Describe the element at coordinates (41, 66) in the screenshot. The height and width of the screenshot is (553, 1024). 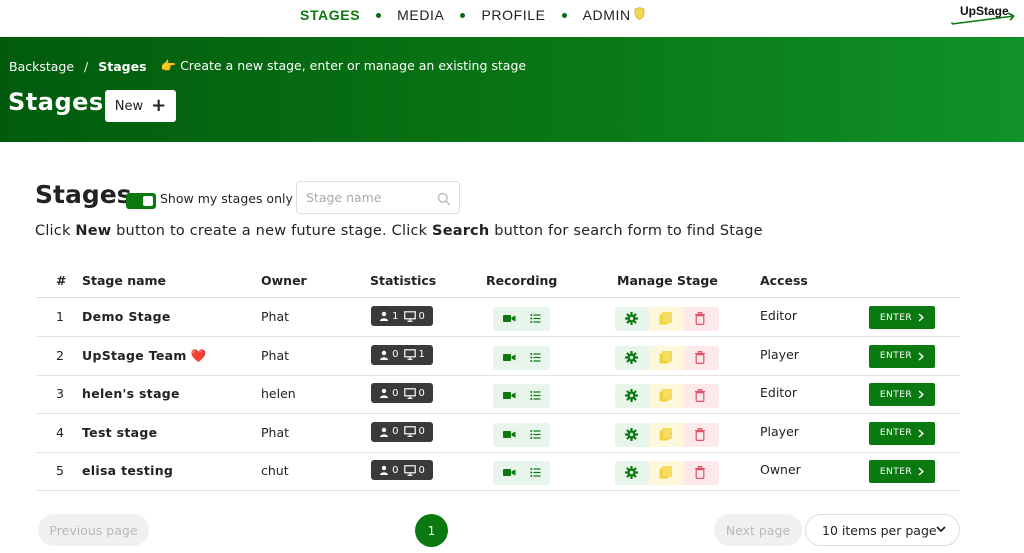
I see `breadcrumb-backstage: Backstage` at that location.